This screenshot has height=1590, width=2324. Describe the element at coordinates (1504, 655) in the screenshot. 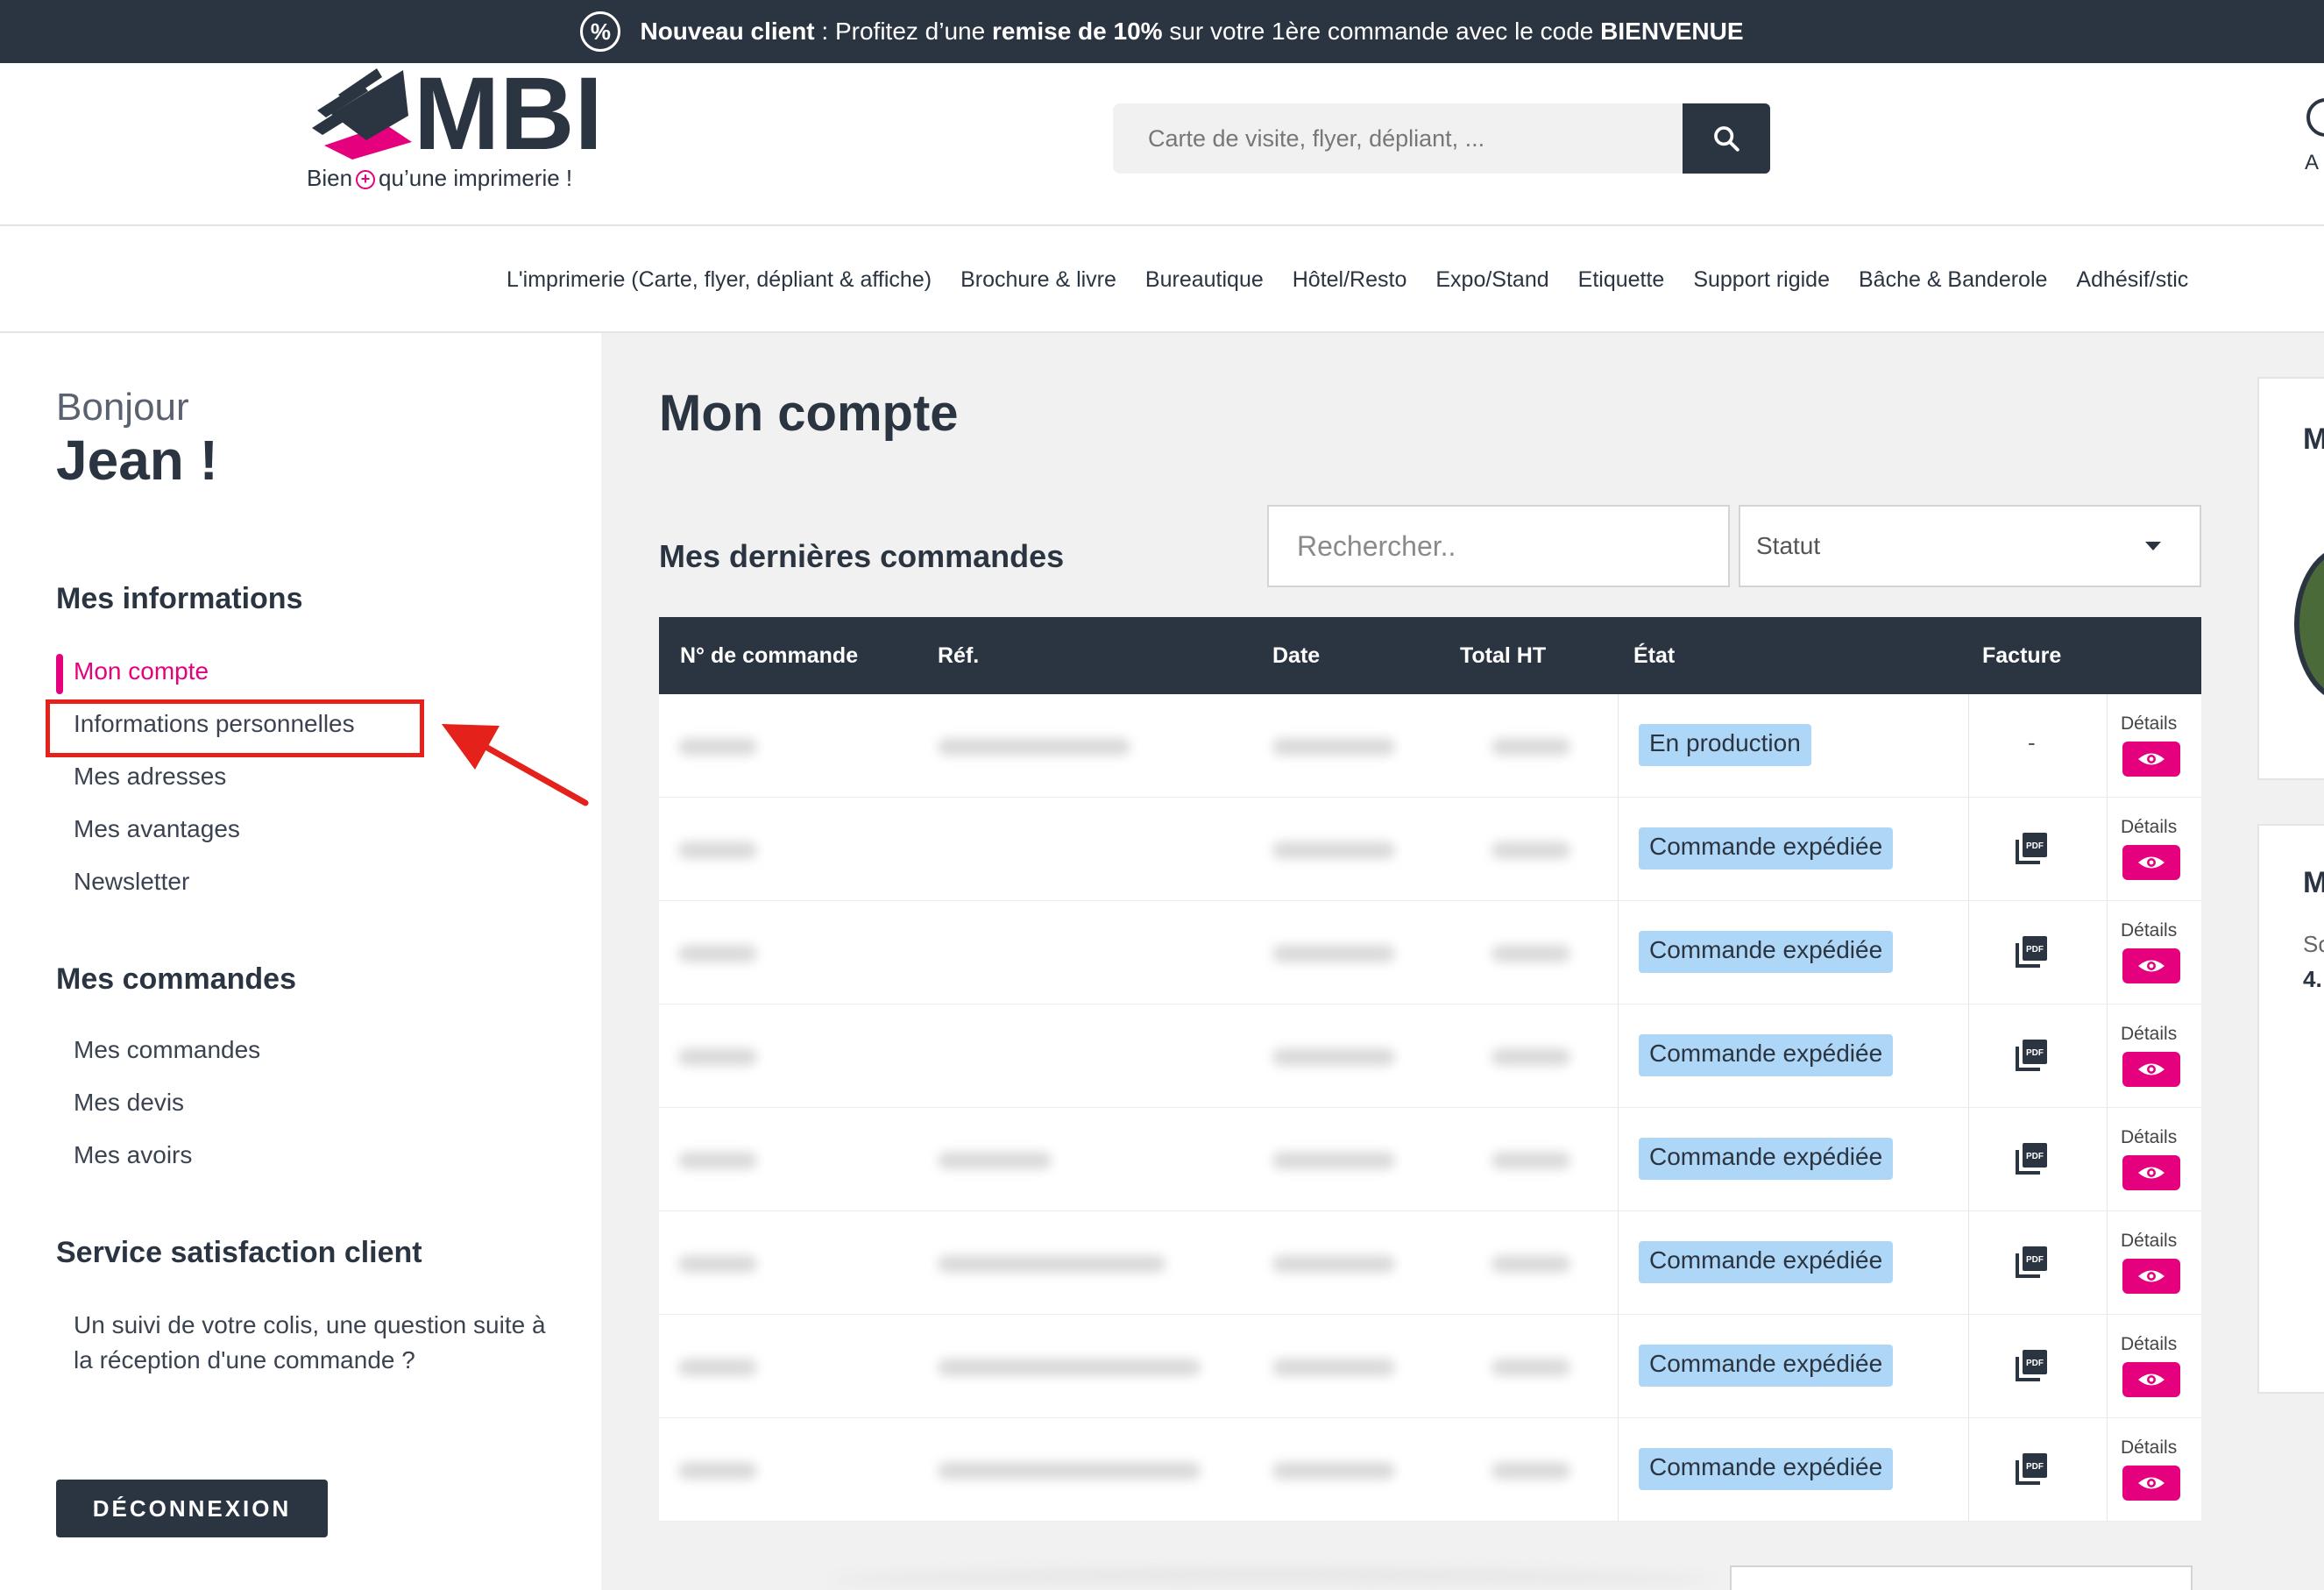

I see `col-total: Total HT` at that location.